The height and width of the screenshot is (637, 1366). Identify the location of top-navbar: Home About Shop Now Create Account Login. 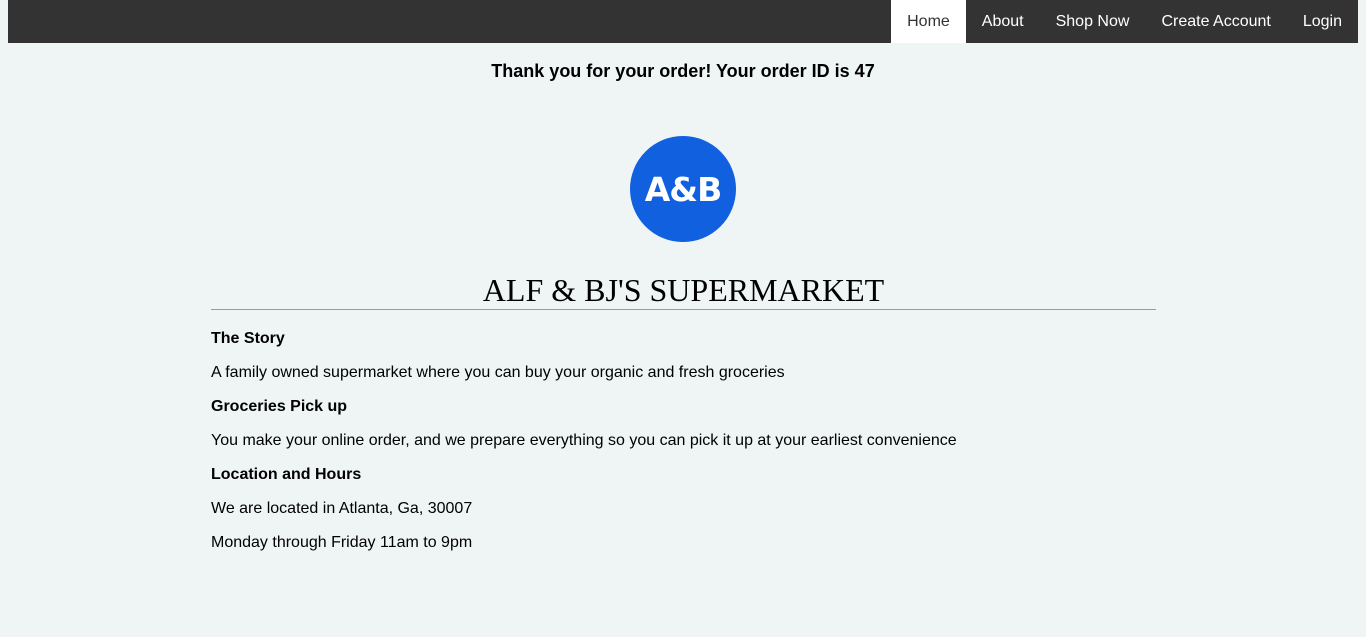
(683, 21).